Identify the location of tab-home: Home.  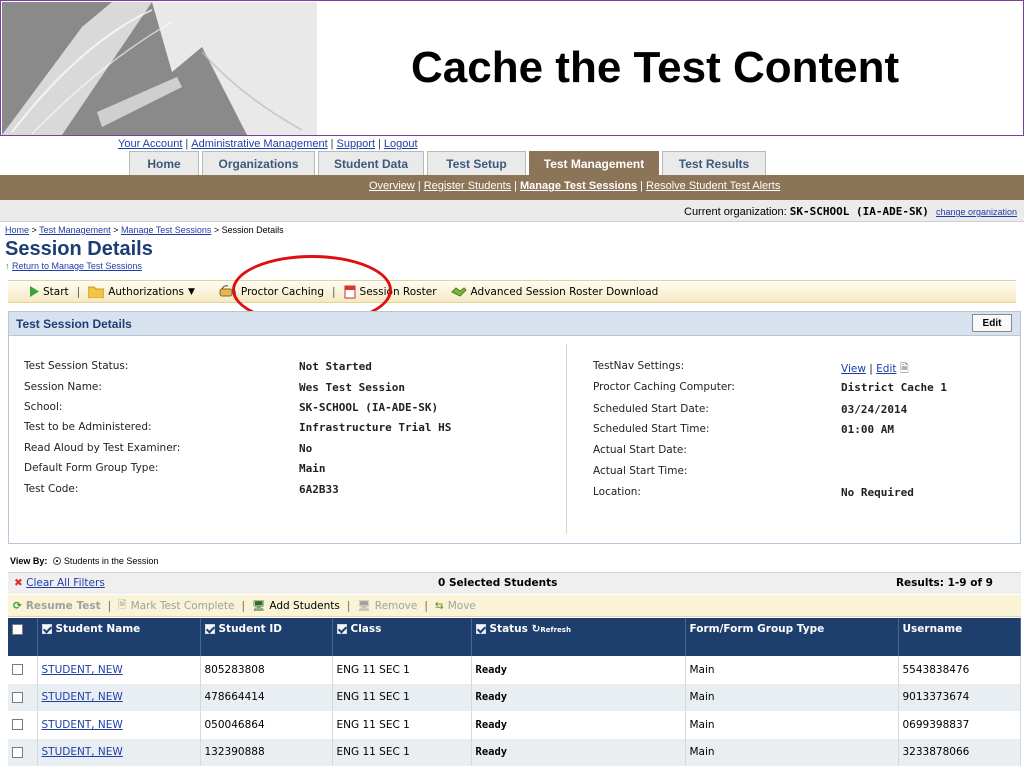
(164, 163).